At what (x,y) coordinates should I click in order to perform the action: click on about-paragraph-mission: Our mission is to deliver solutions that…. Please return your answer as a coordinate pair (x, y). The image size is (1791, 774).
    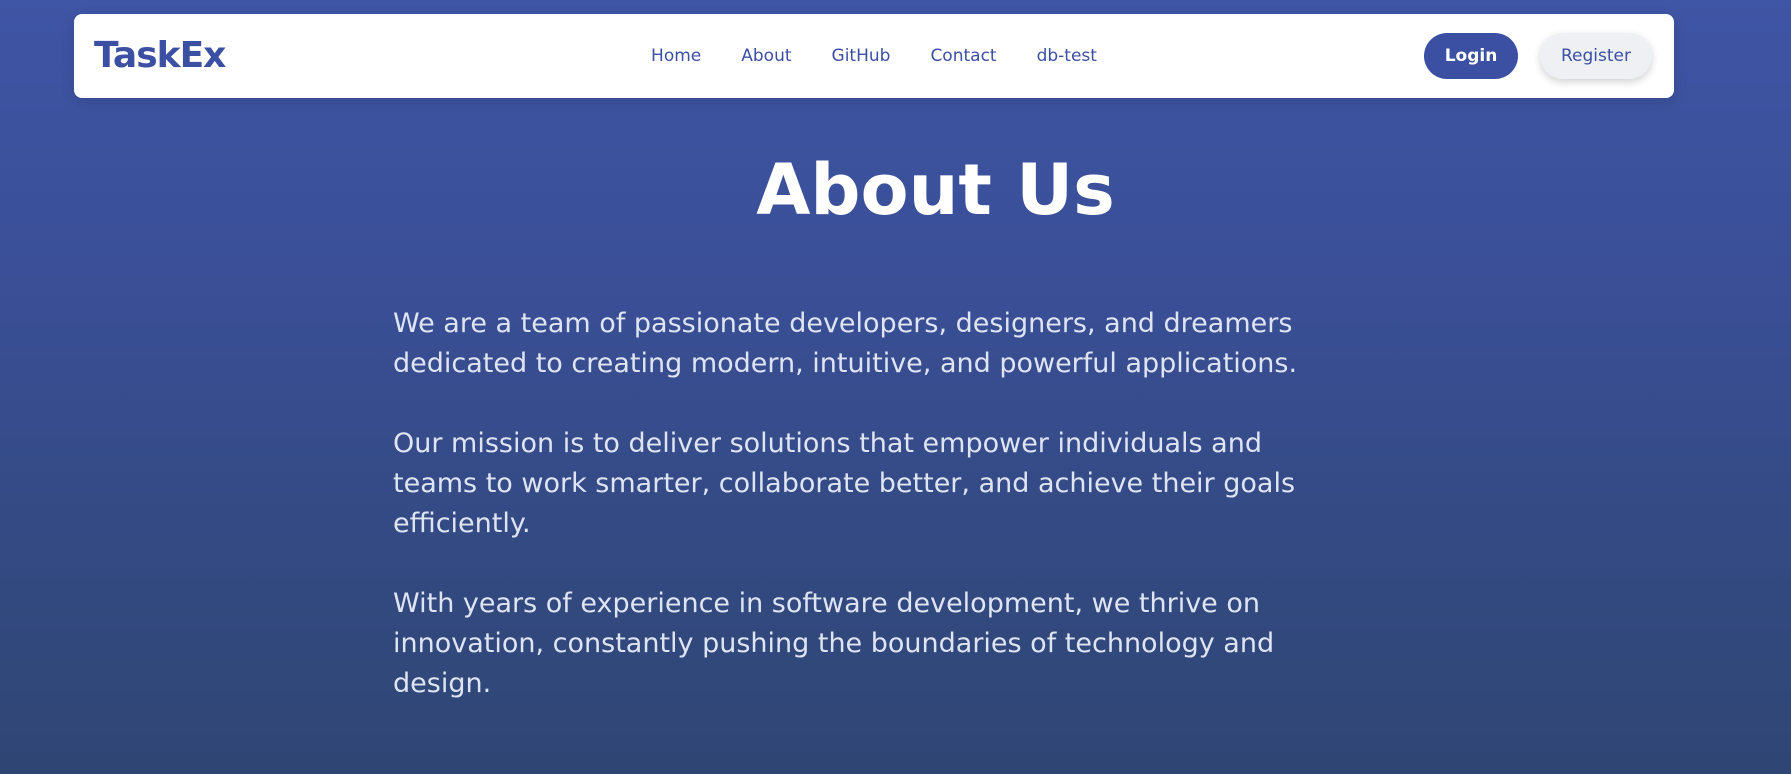
    Looking at the image, I should click on (844, 483).